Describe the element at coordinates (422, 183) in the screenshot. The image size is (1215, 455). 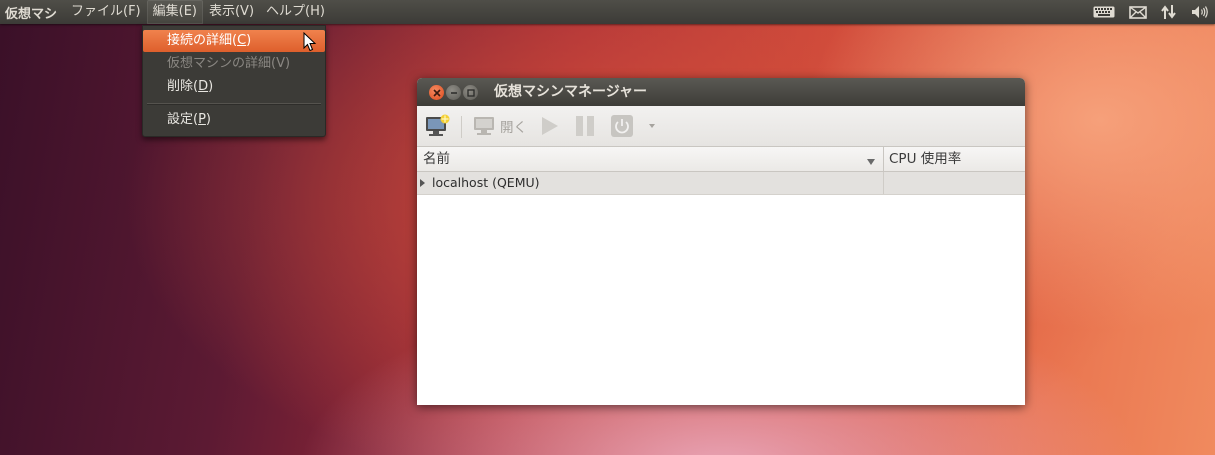
I see `expander-arrow-icon` at that location.